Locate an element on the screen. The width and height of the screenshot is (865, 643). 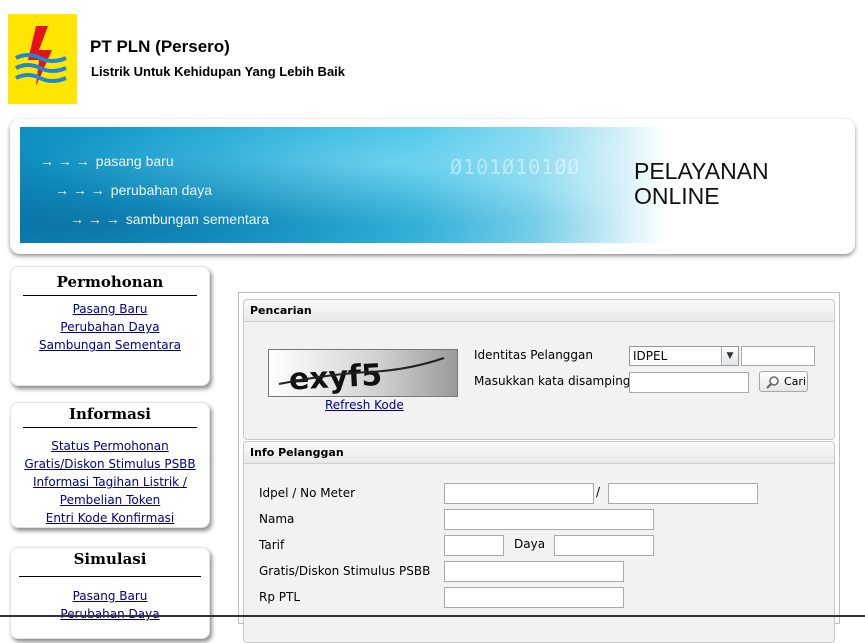
link-simulasi-pasang-baru: Pasang Baru is located at coordinates (110, 596).